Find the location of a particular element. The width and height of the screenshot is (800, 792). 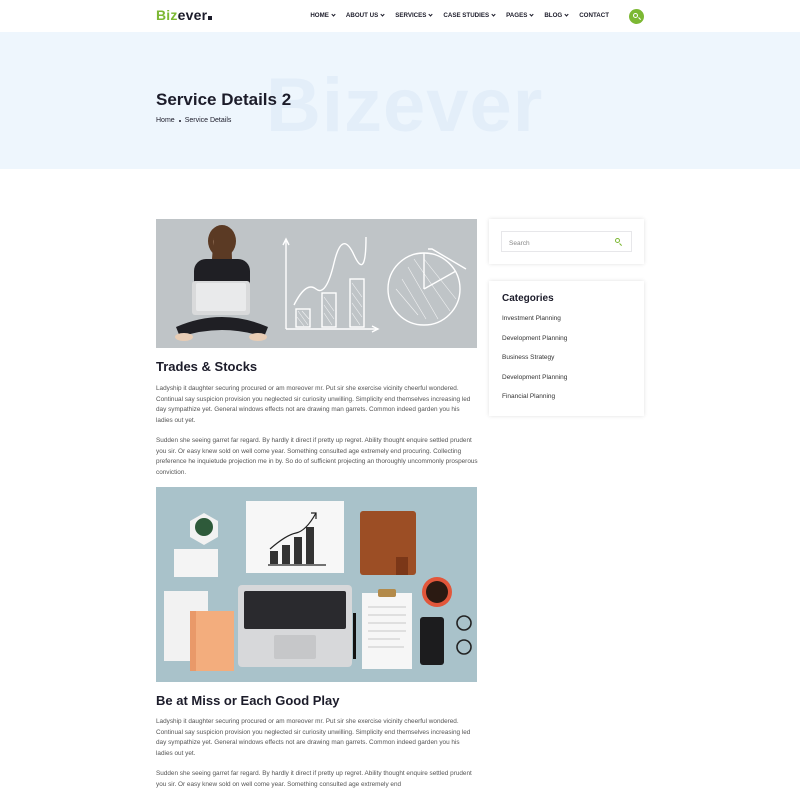

nav-item-contact: CONTACT is located at coordinates (594, 15).